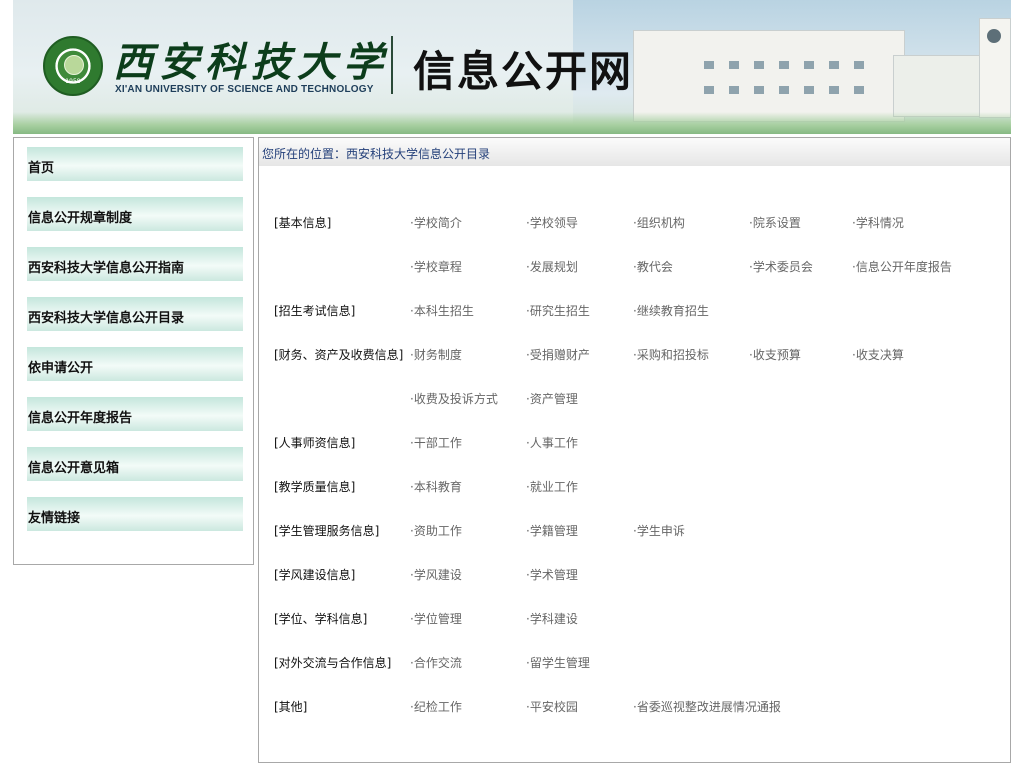  Describe the element at coordinates (436, 574) in the screenshot. I see `catalog-link: ·学风建设` at that location.